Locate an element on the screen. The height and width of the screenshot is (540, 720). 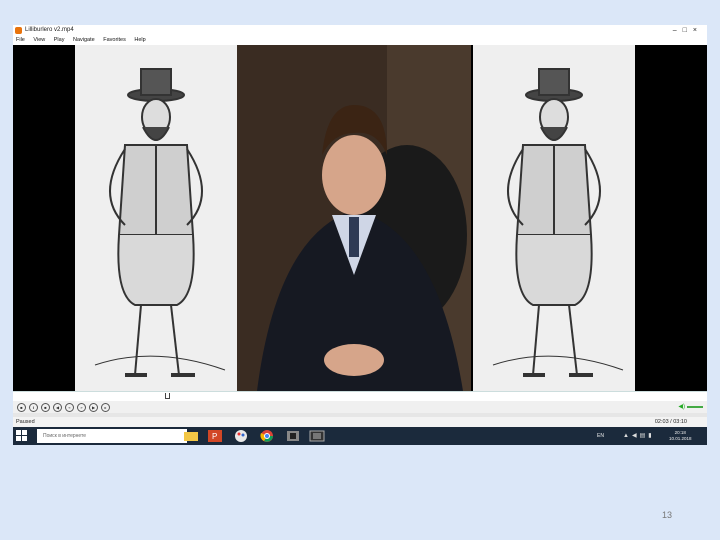
window-title: Lilliburlero v2.mp4 is located at coordinates (49, 30).